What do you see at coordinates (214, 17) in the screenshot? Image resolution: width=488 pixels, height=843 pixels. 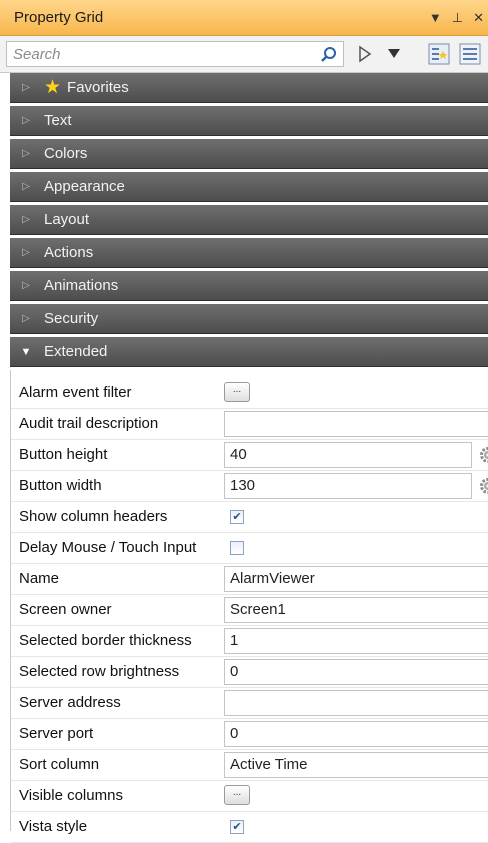 I see `panel-title: Property Grid` at bounding box center [214, 17].